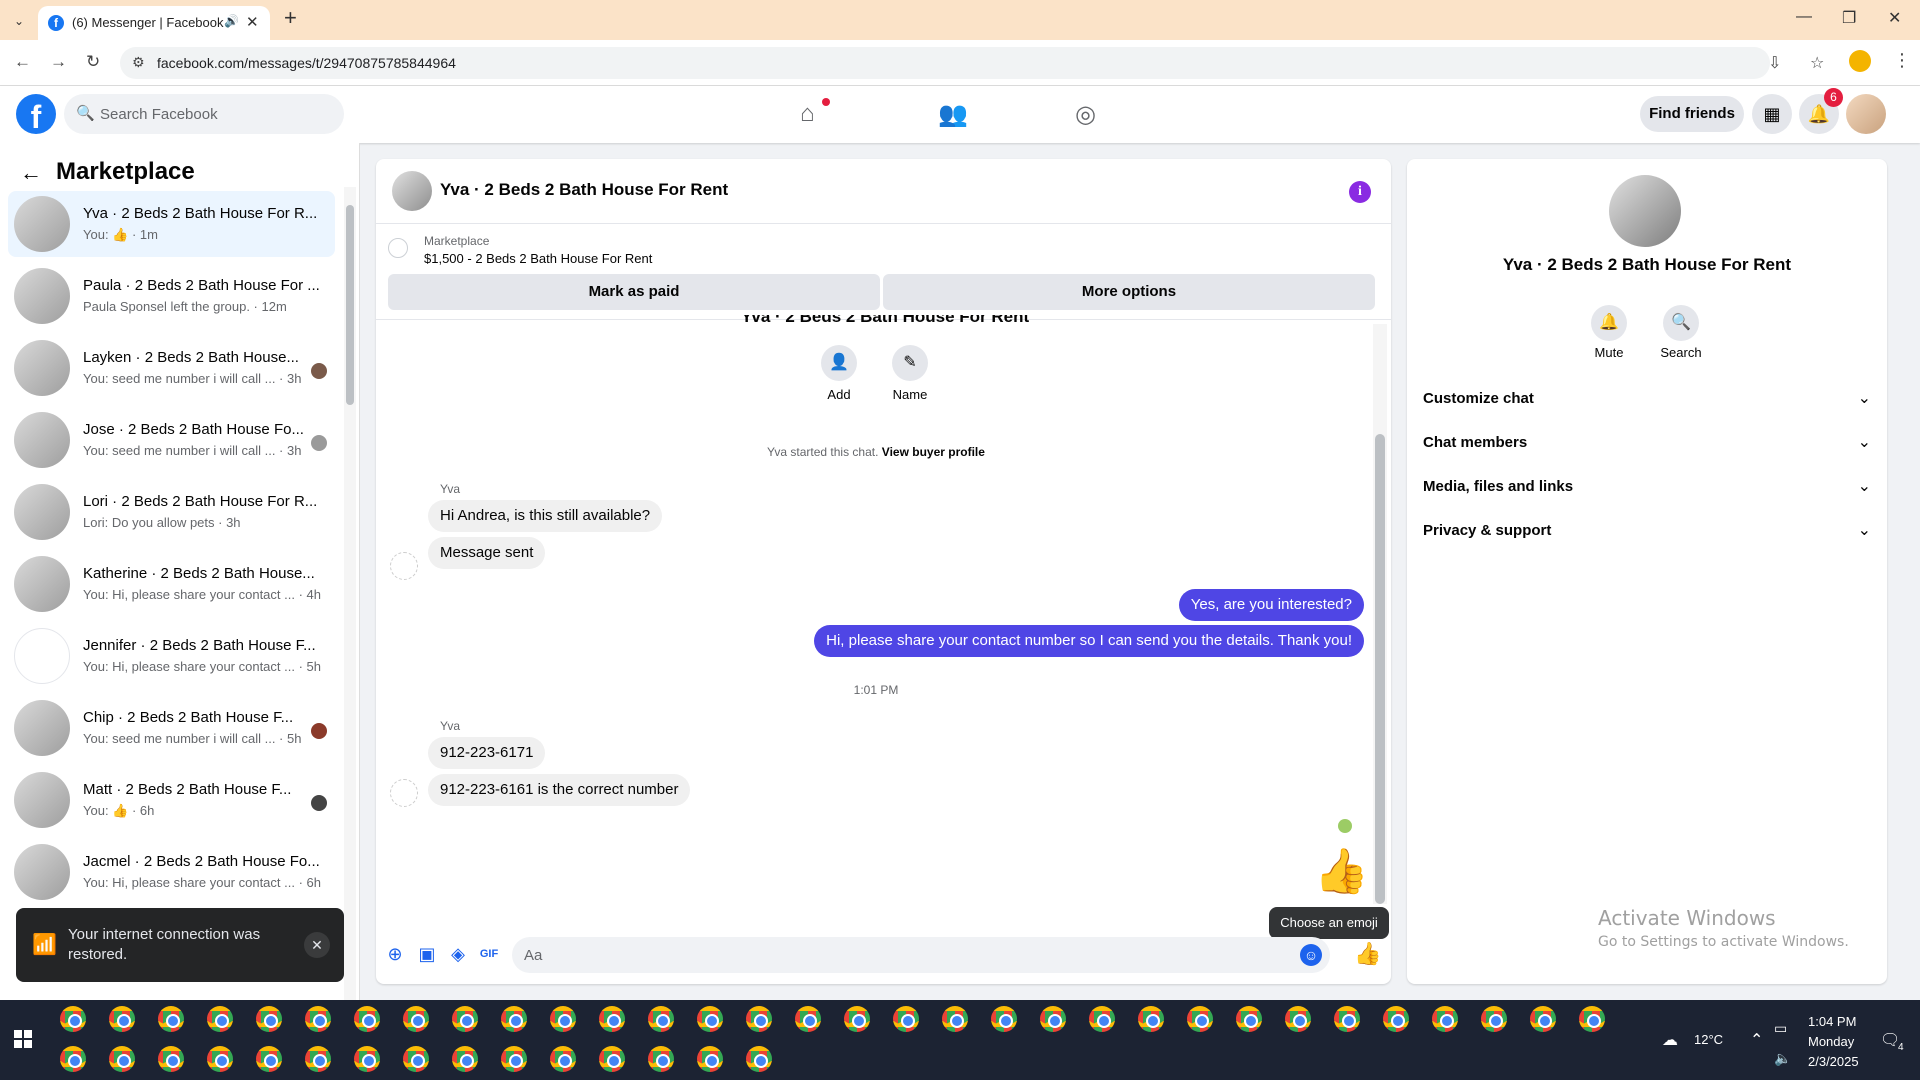  I want to click on friends-icon: 👥, so click(953, 114).